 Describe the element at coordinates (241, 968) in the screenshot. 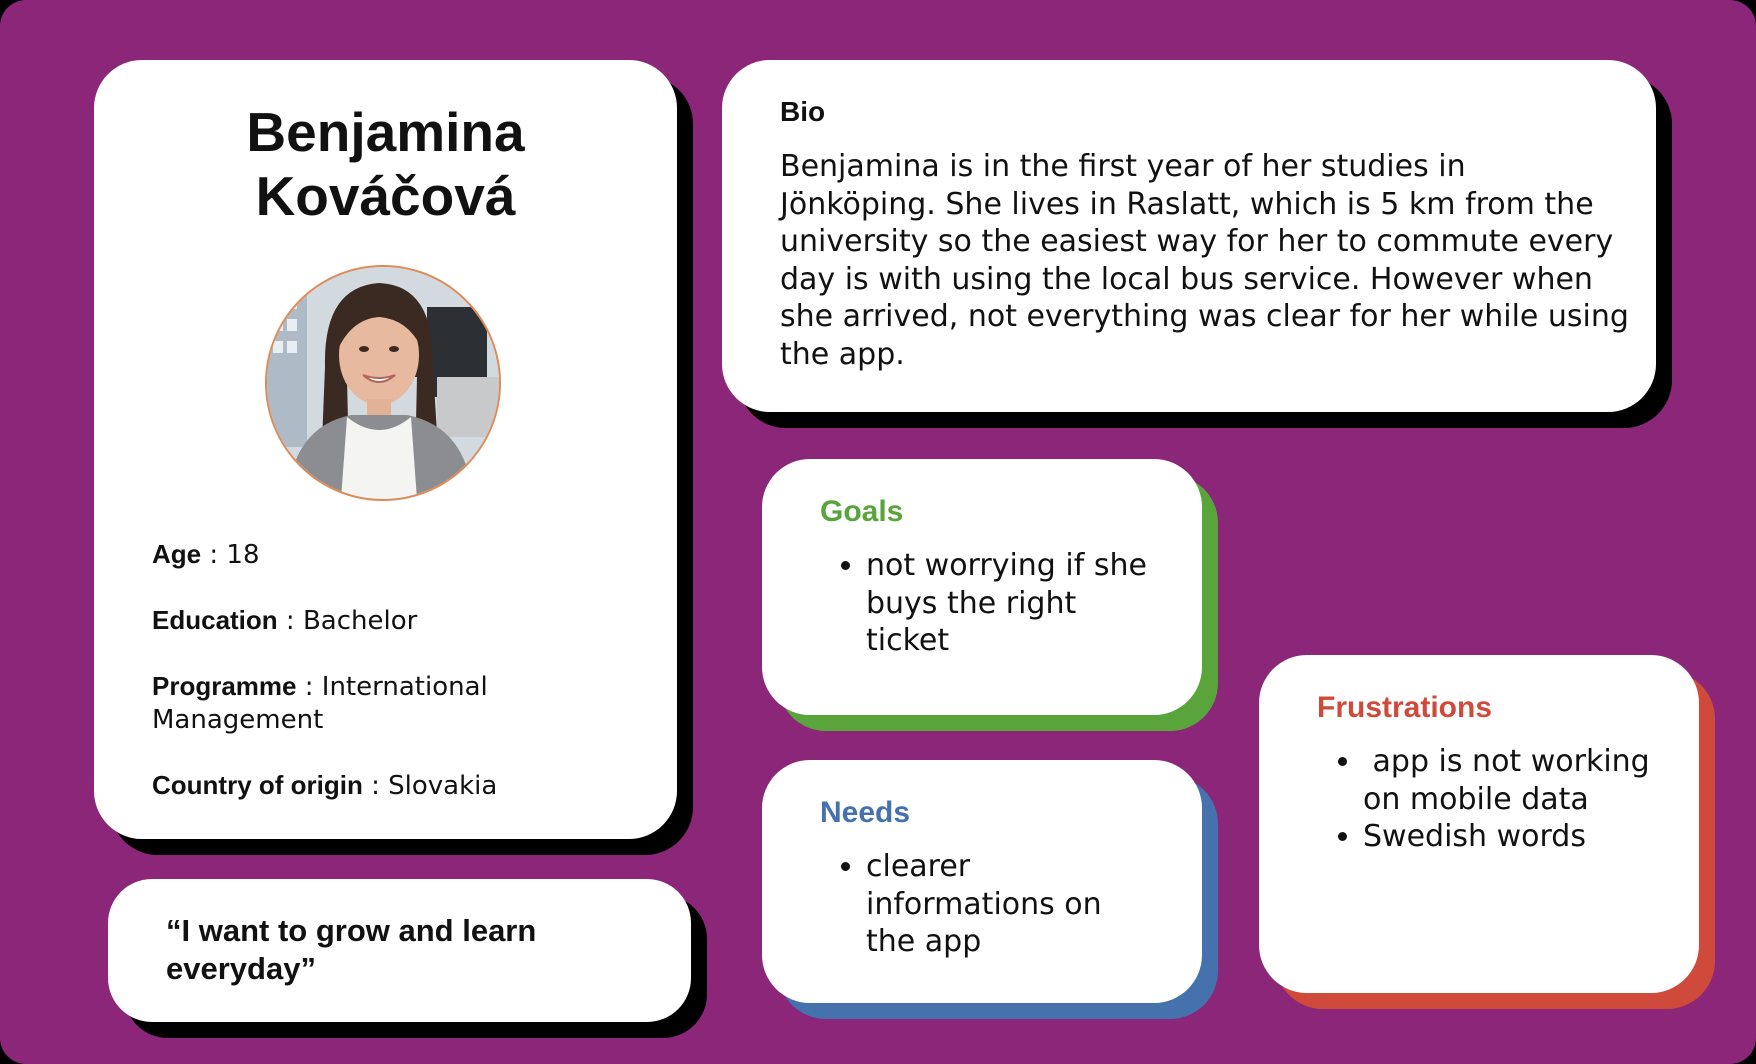

I see `quote-line-2: everyday”` at that location.